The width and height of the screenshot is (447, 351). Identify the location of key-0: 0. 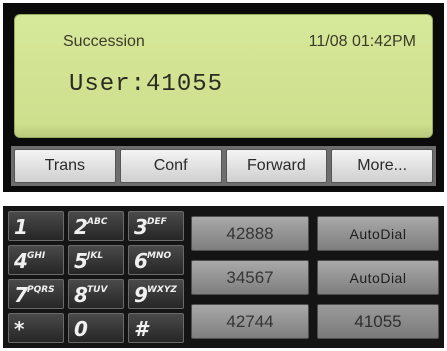
(96, 328).